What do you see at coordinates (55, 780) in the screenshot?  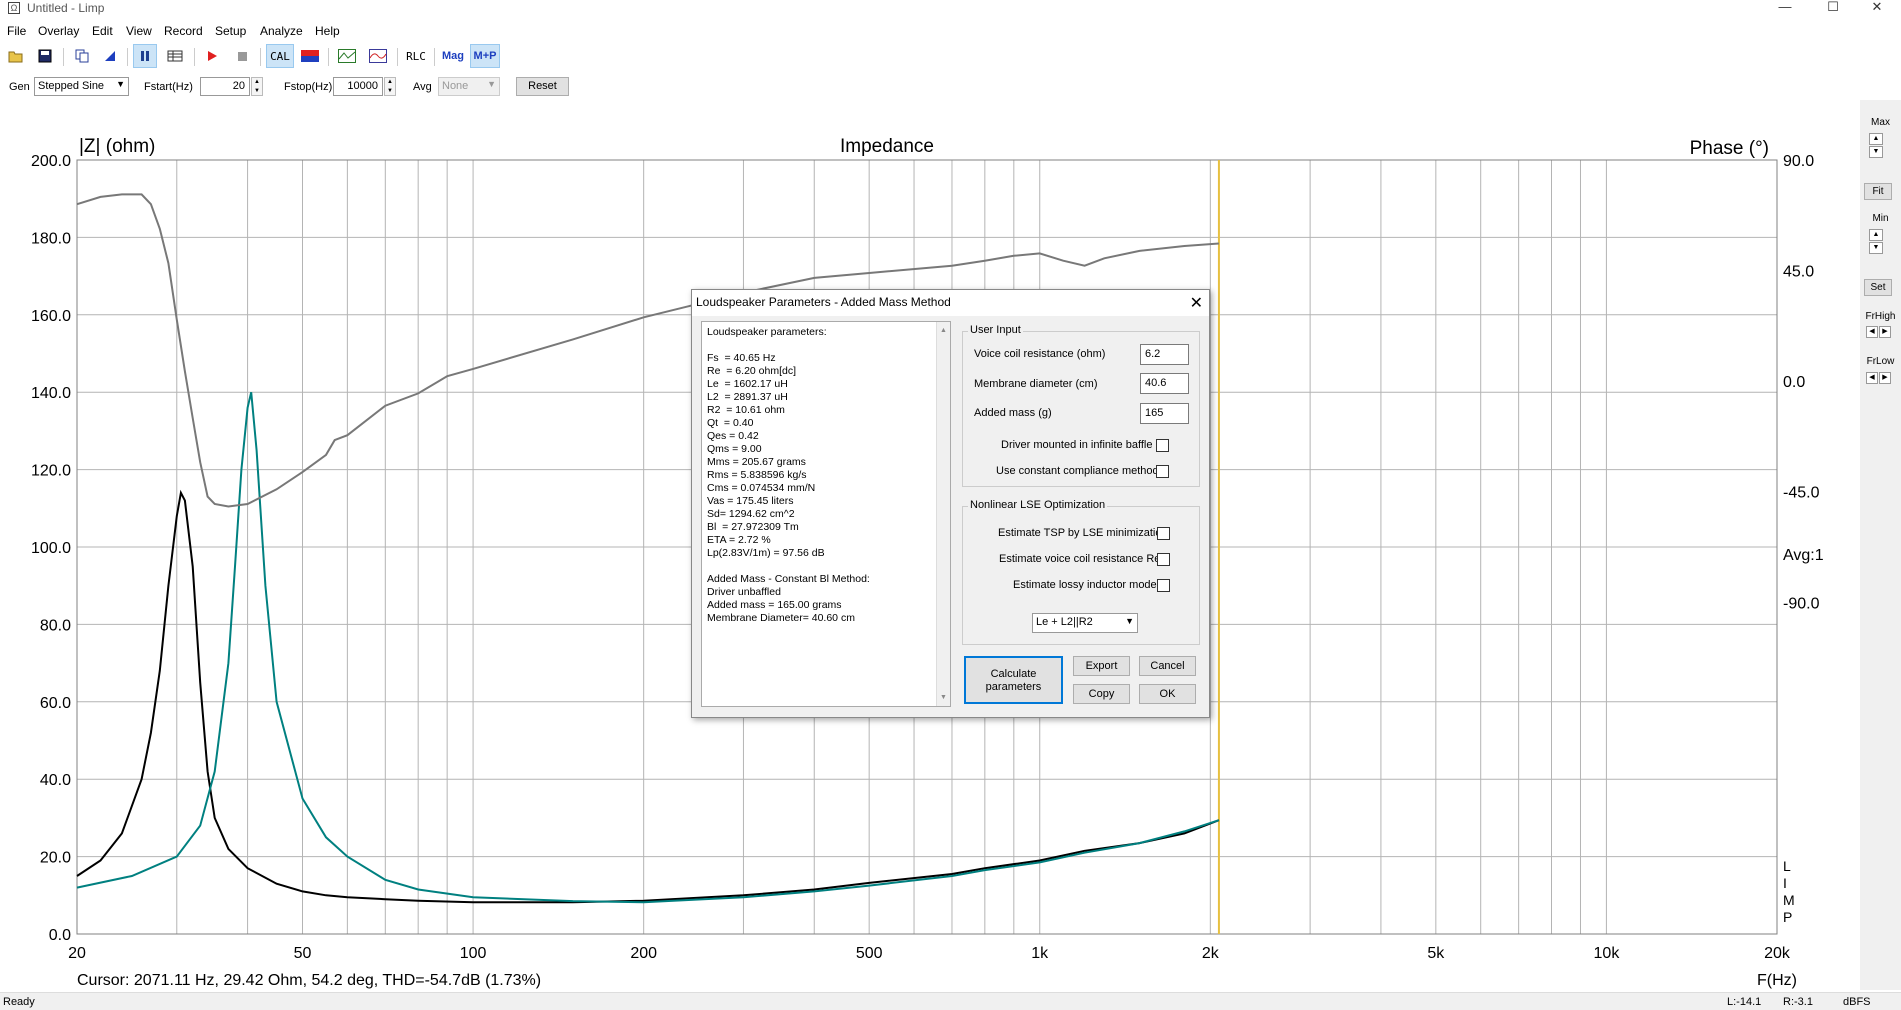 I see `y-tick-label: 40.0` at bounding box center [55, 780].